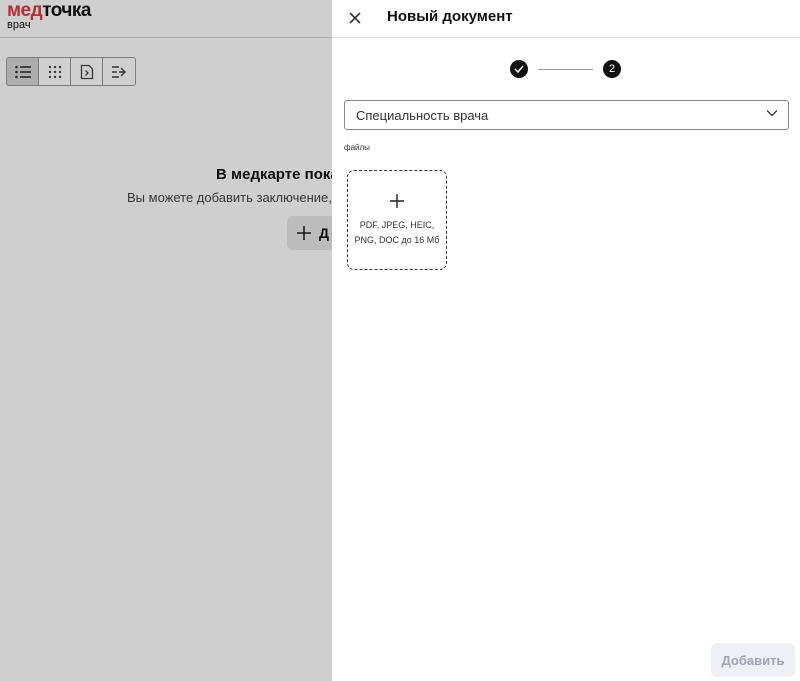 This screenshot has height=681, width=800. What do you see at coordinates (612, 69) in the screenshot?
I see `step-2-current: 2` at bounding box center [612, 69].